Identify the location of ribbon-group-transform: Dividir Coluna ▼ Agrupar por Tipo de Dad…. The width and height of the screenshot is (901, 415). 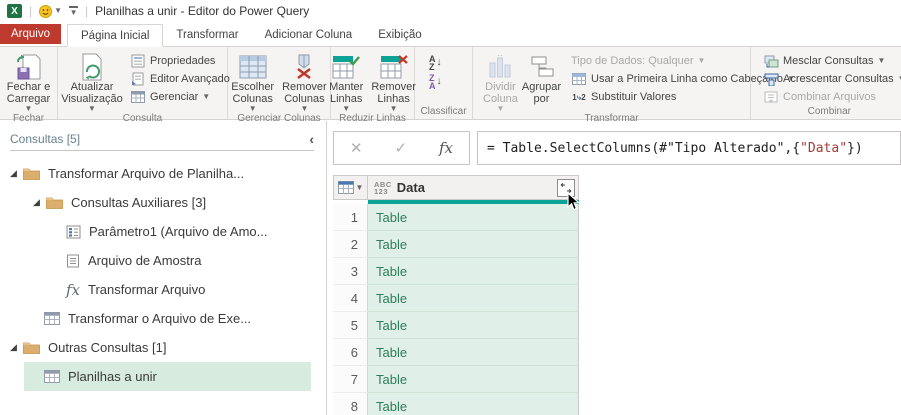
(634, 85).